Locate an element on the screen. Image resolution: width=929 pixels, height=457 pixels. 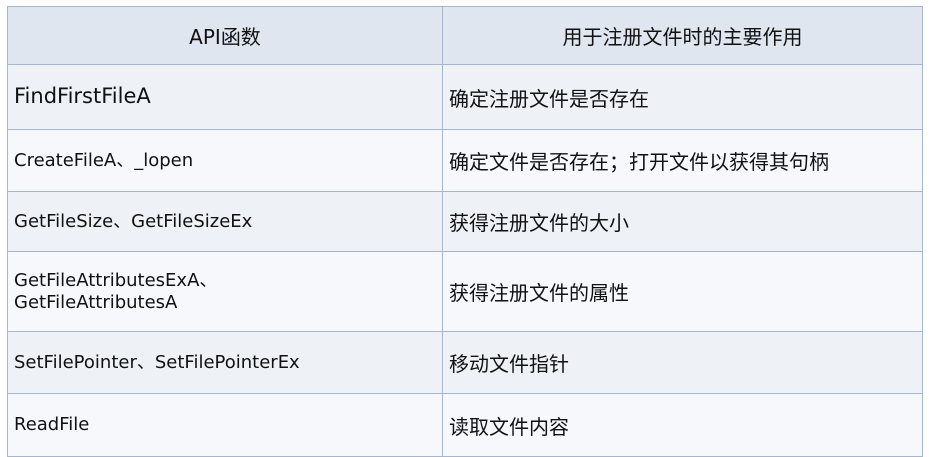
api-name: SetFilePointer、SetFilePointerEx is located at coordinates (157, 362).